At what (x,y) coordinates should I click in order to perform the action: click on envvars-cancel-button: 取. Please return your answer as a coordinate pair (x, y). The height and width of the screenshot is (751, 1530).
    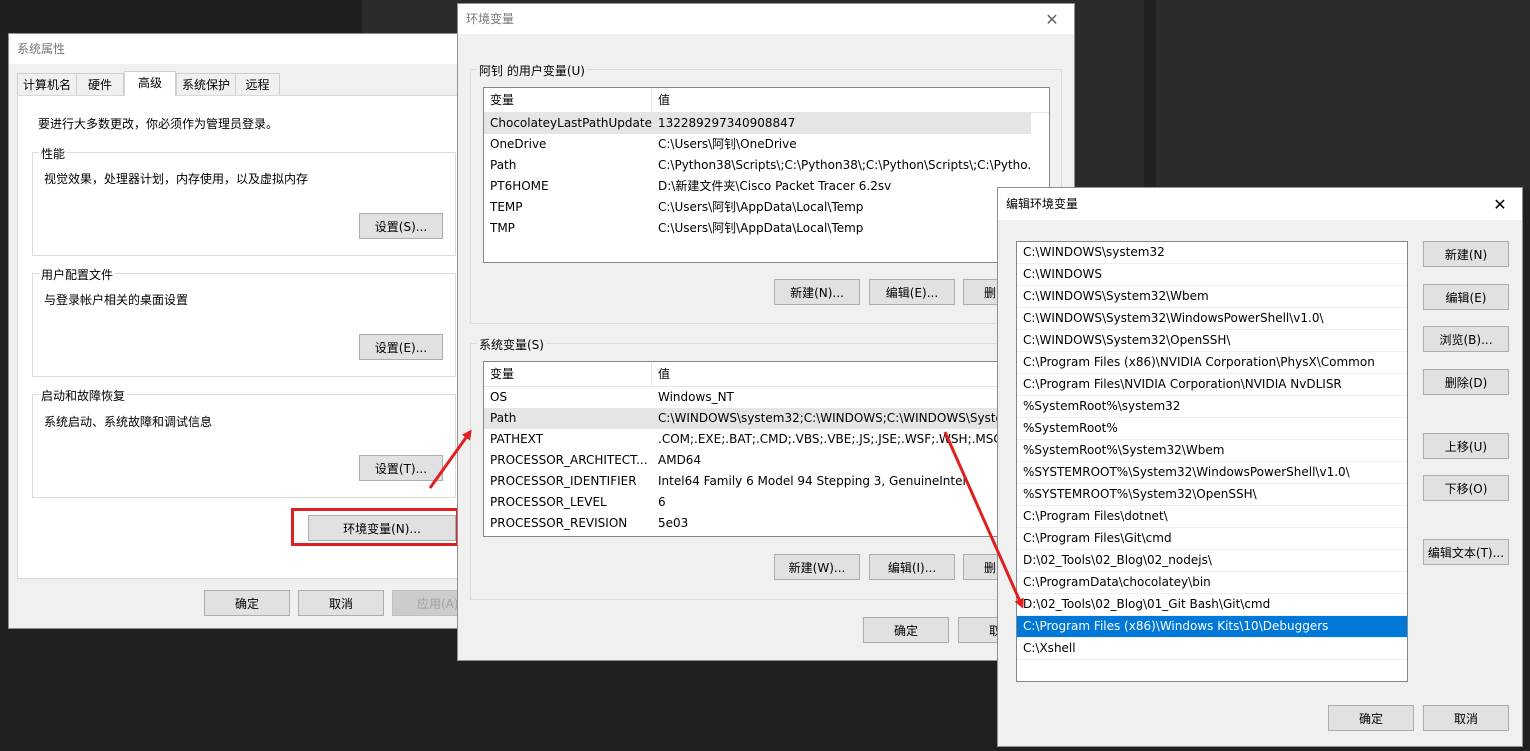
    Looking at the image, I should click on (979, 630).